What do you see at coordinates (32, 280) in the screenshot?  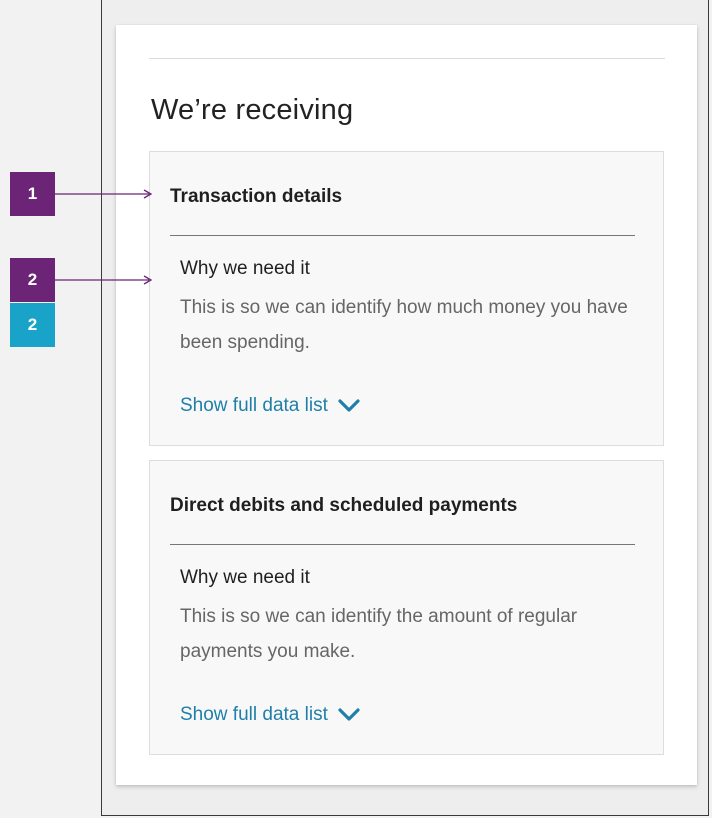 I see `annotation-marker-2: 2` at bounding box center [32, 280].